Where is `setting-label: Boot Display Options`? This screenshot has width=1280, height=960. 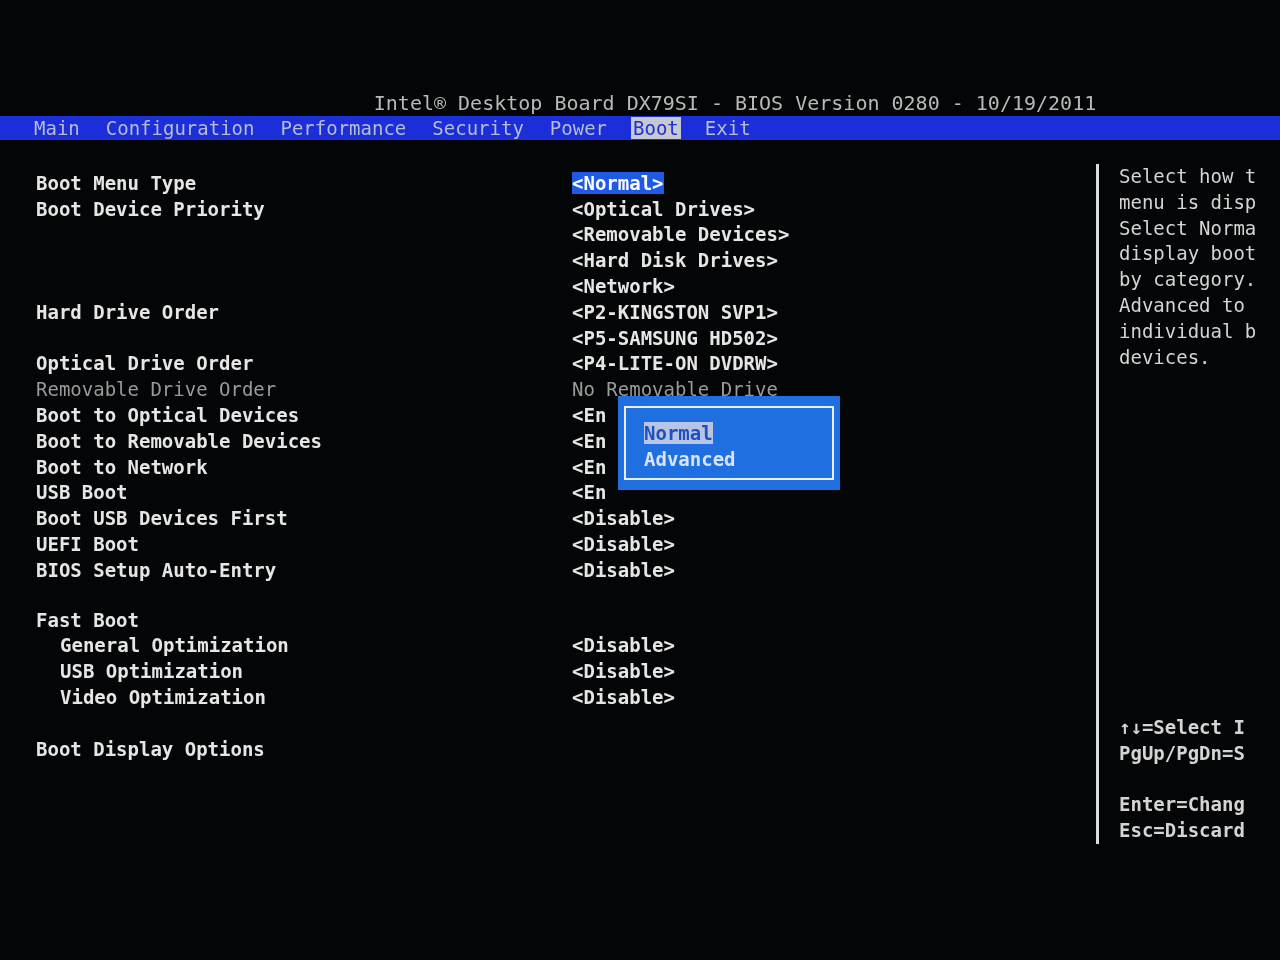
setting-label: Boot Display Options is located at coordinates (150, 748).